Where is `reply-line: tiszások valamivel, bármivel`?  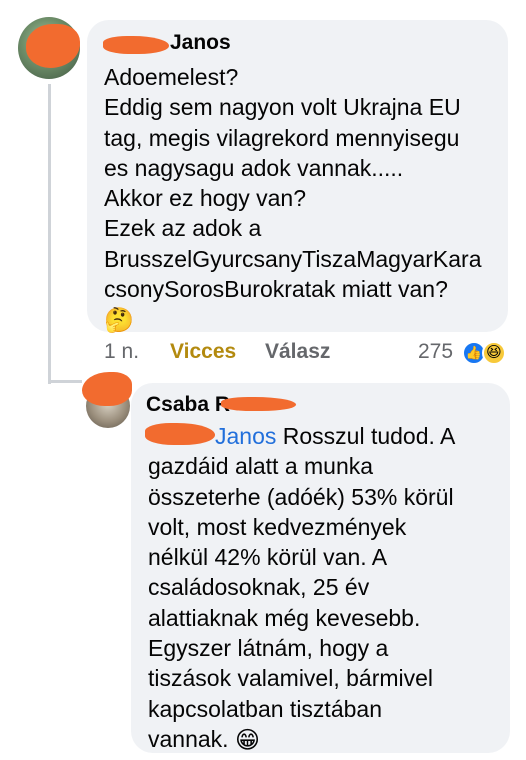 reply-line: tiszások valamivel, bármivel is located at coordinates (291, 678).